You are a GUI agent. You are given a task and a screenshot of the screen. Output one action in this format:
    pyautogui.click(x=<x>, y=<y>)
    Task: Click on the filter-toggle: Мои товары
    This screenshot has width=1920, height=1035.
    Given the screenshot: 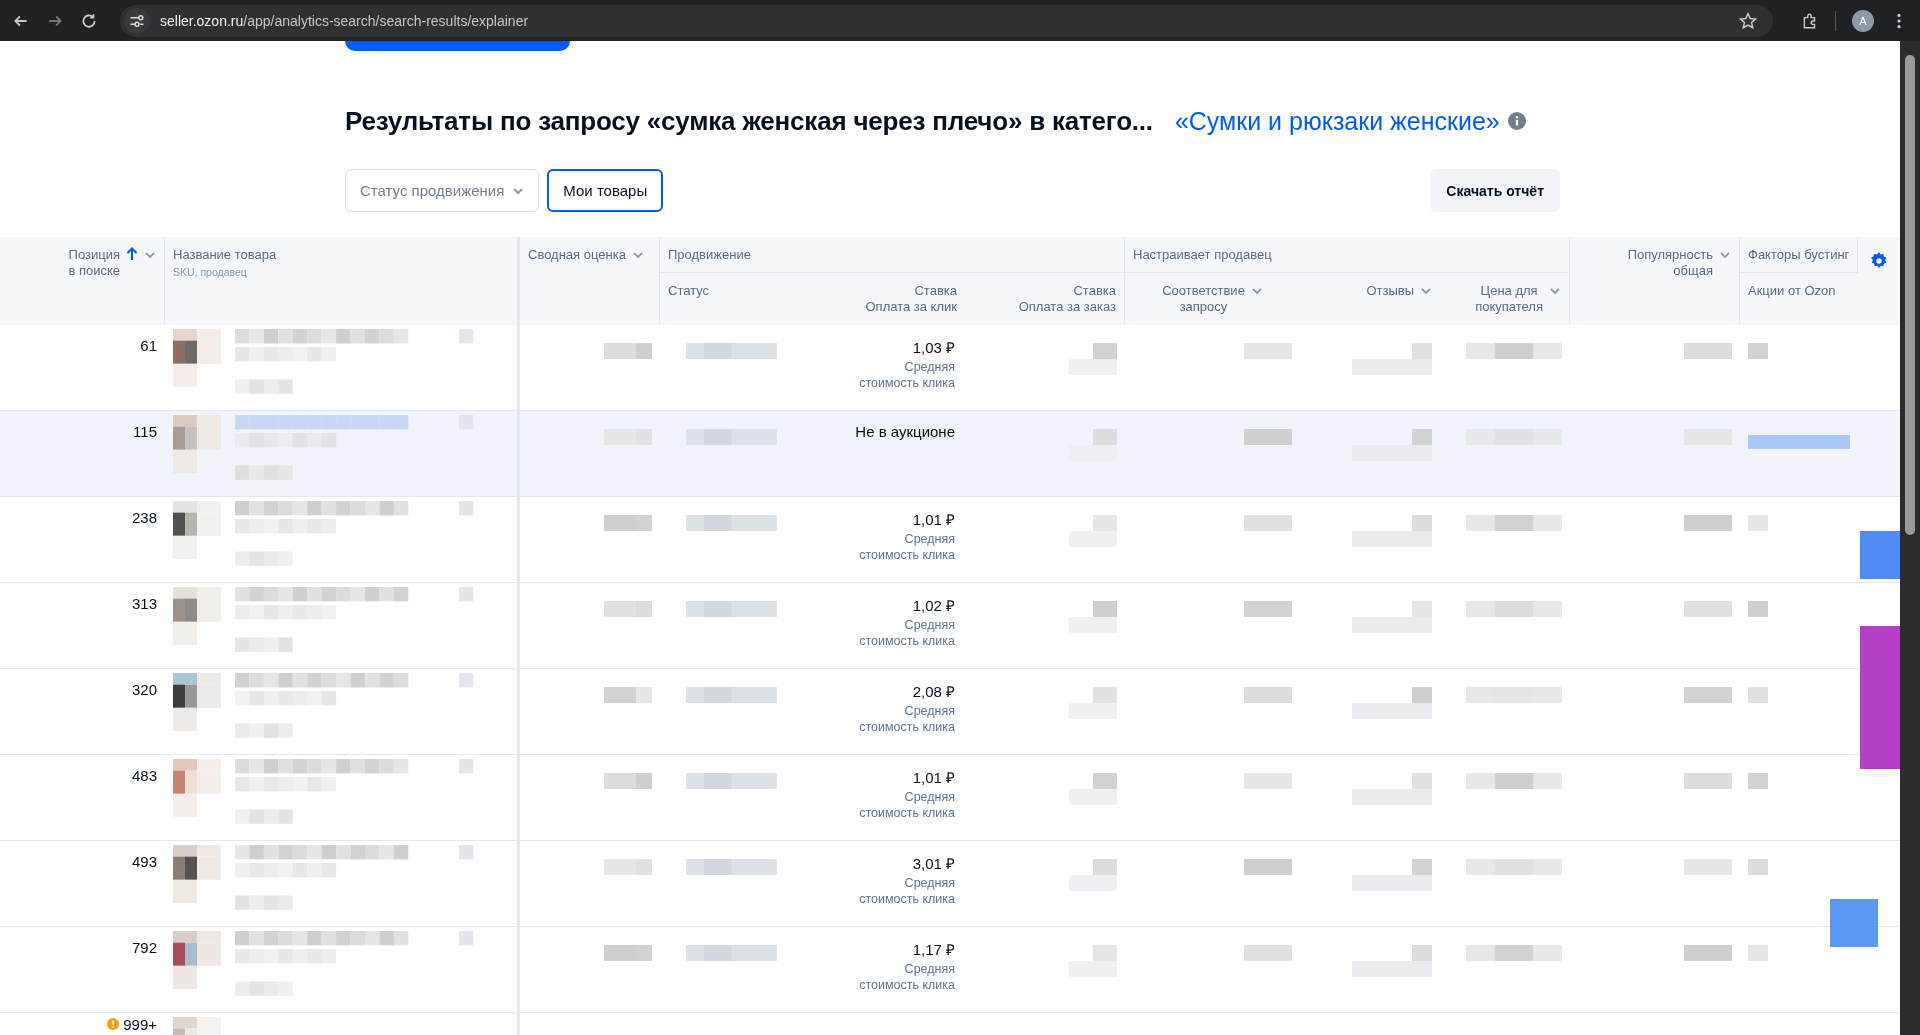 What is the action you would take?
    pyautogui.click(x=605, y=190)
    